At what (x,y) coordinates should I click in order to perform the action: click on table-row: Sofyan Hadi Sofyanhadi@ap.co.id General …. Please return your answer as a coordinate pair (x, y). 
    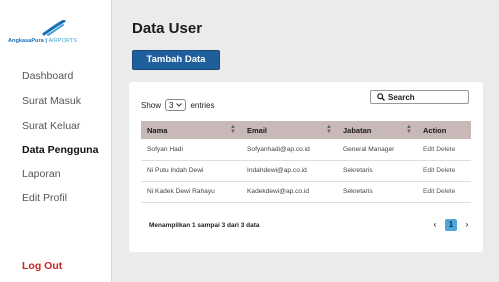
    Looking at the image, I should click on (306, 150).